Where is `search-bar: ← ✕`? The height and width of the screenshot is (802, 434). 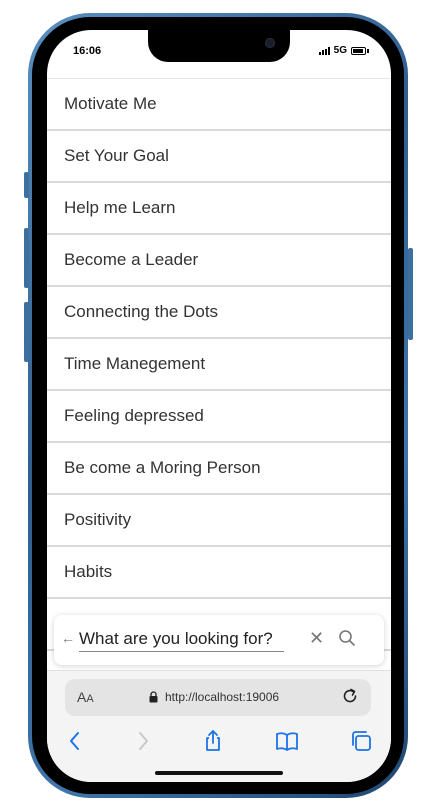 search-bar: ← ✕ is located at coordinates (219, 640).